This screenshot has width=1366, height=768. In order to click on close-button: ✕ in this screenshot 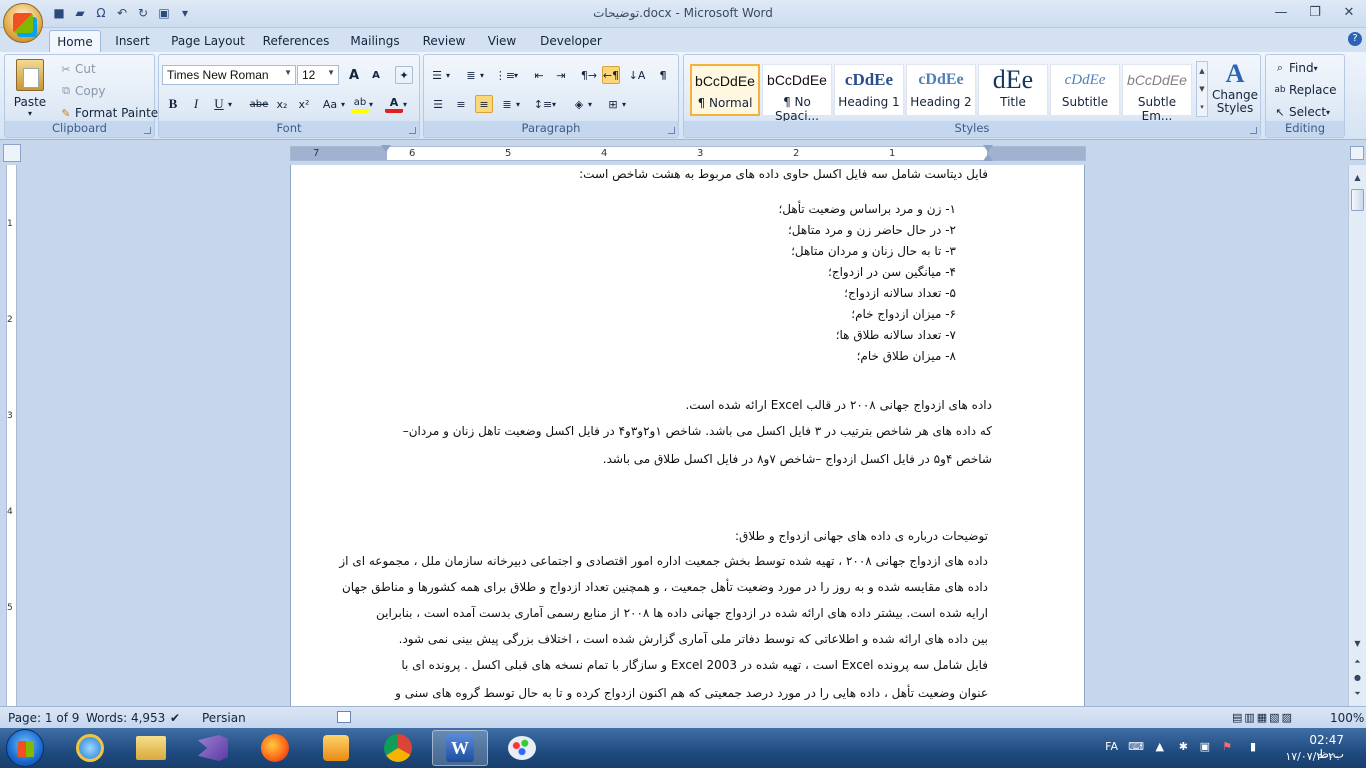, I will do `click(1349, 12)`.